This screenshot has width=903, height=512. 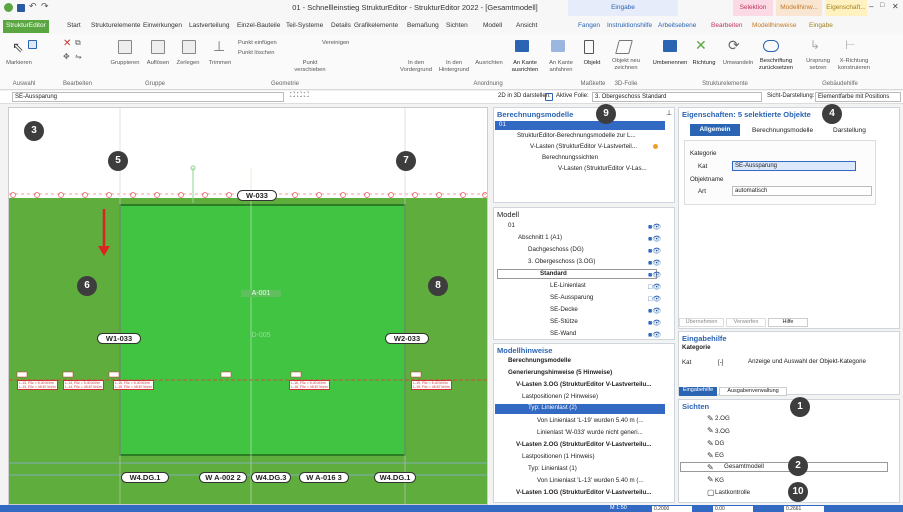 What do you see at coordinates (818, 65) in the screenshot?
I see `ursprung-label: Ursprung setzen` at bounding box center [818, 65].